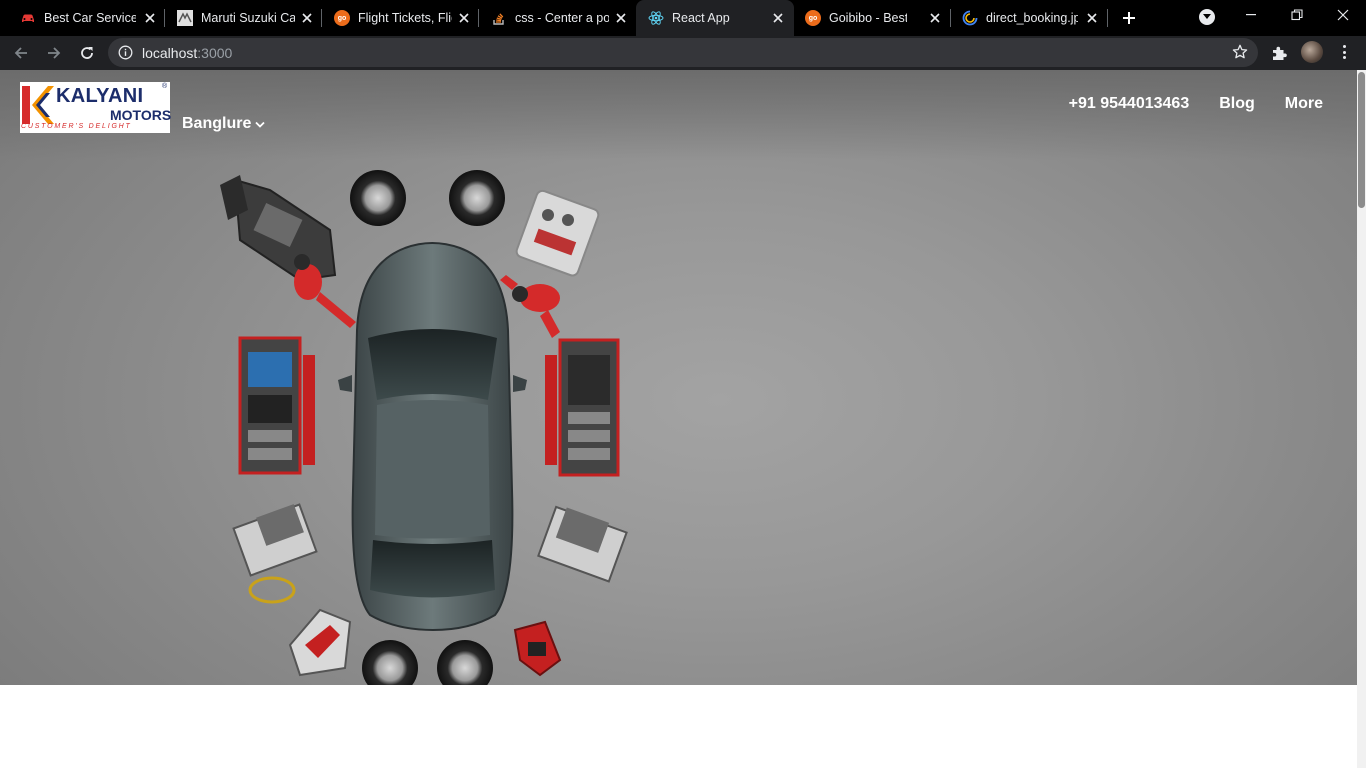 The height and width of the screenshot is (768, 1366). I want to click on more-link: More, so click(1304, 104).